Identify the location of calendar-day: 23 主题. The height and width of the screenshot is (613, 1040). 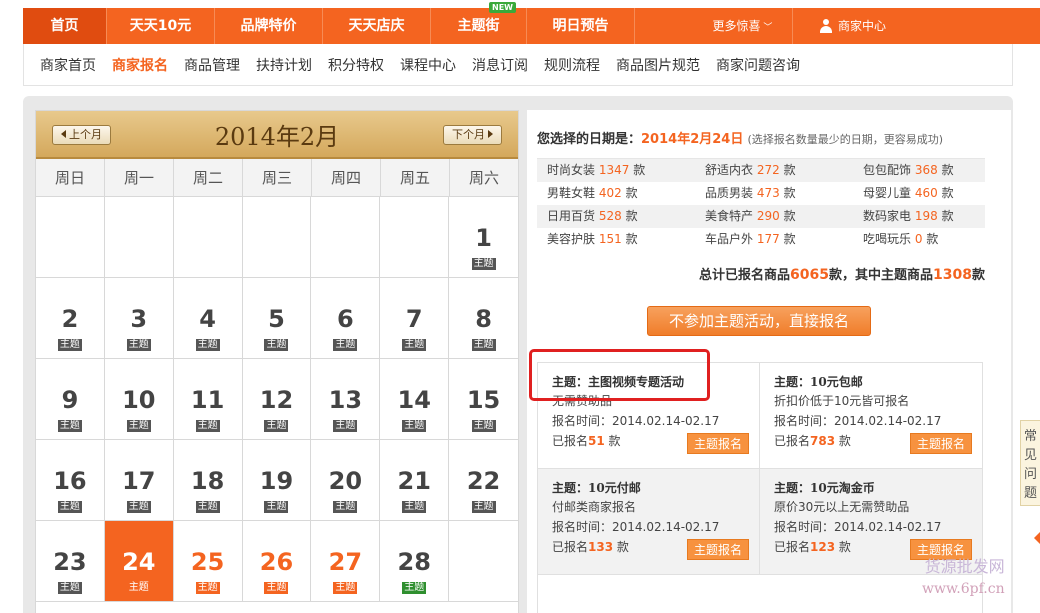
(70, 561).